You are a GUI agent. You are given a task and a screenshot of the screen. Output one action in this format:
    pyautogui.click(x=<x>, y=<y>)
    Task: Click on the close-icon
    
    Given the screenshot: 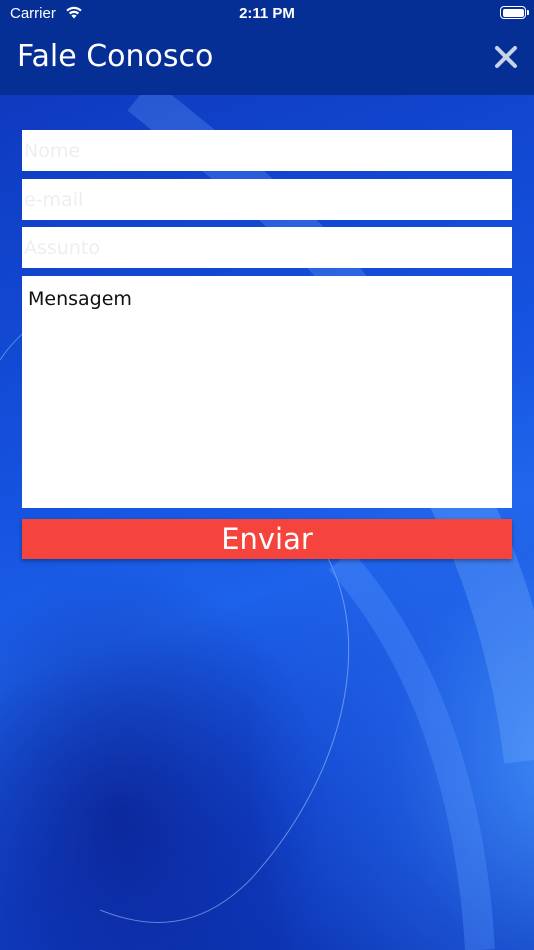 What is the action you would take?
    pyautogui.click(x=506, y=57)
    